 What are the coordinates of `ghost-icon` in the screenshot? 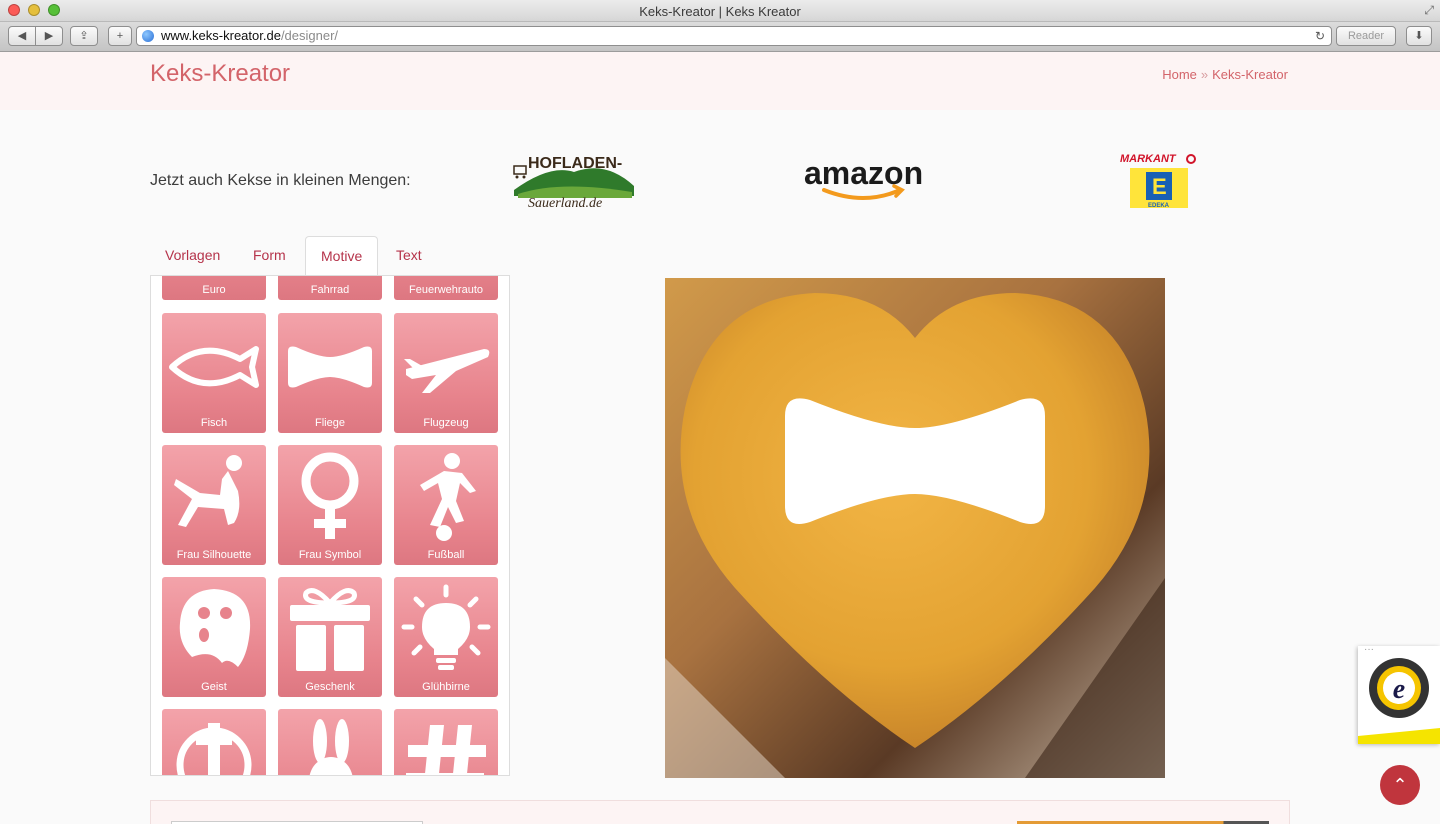 It's located at (215, 628).